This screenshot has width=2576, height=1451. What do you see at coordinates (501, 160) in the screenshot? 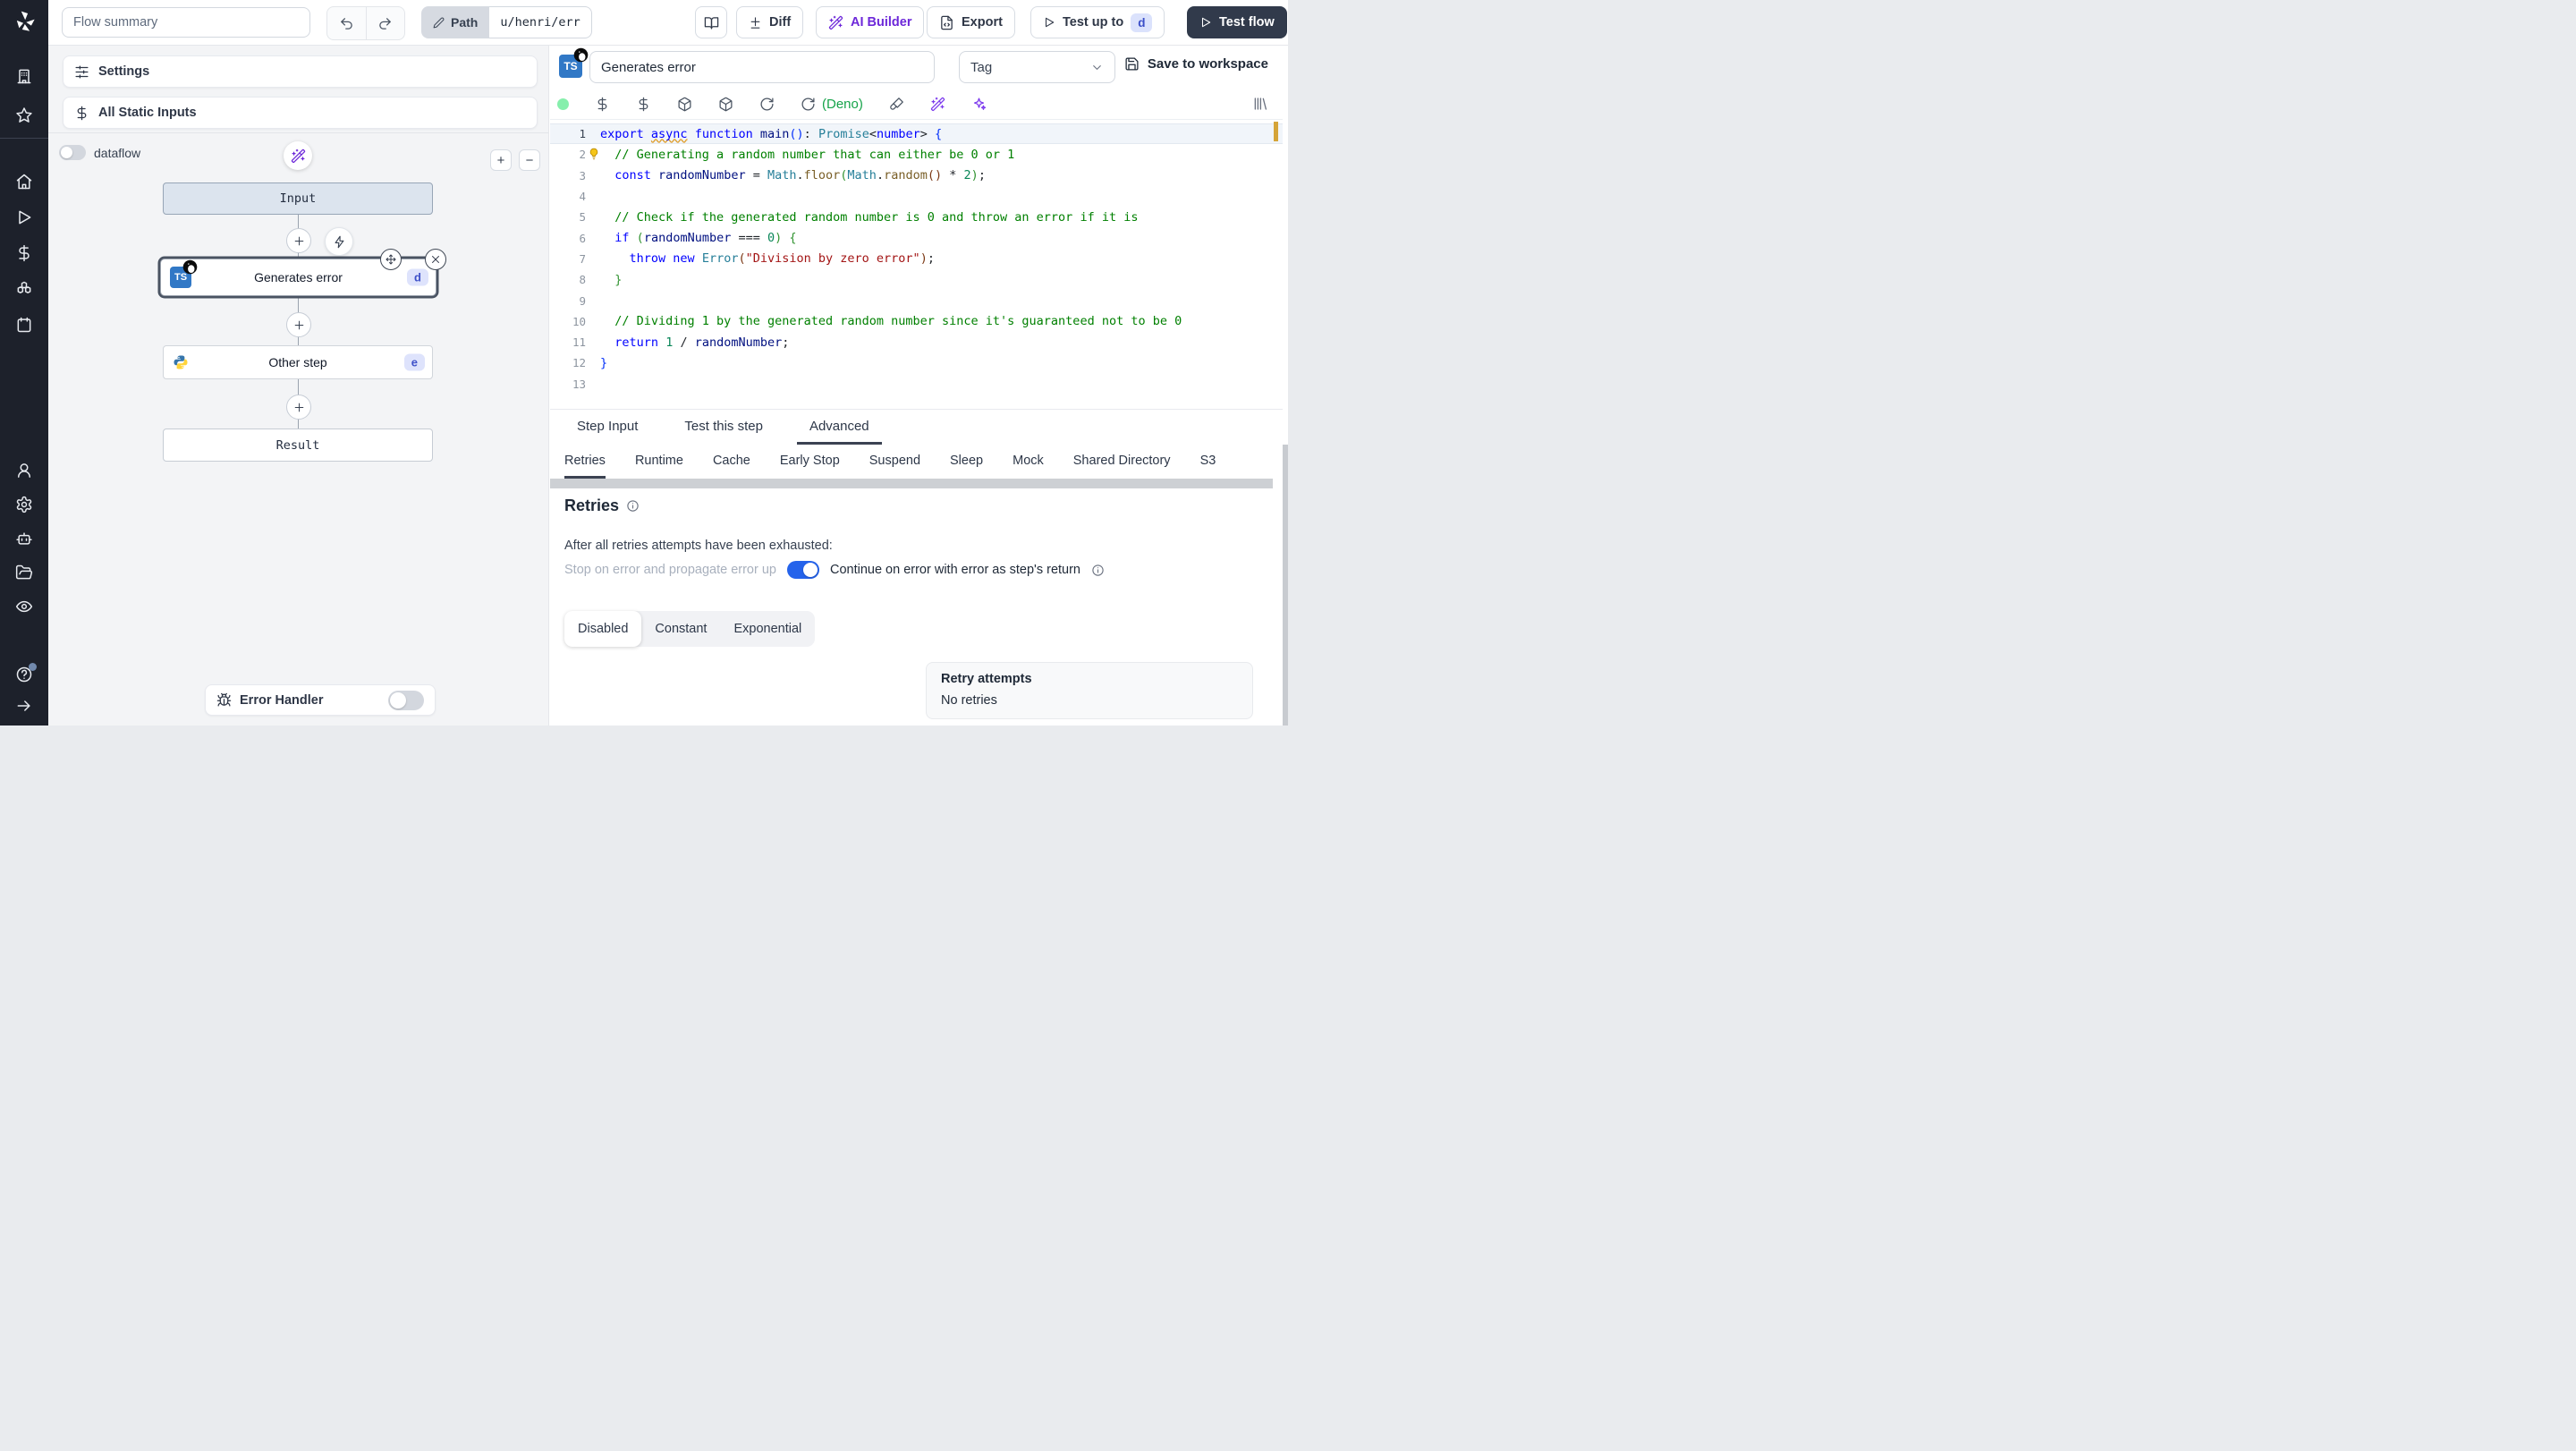
I see `zoom-in-button: +` at bounding box center [501, 160].